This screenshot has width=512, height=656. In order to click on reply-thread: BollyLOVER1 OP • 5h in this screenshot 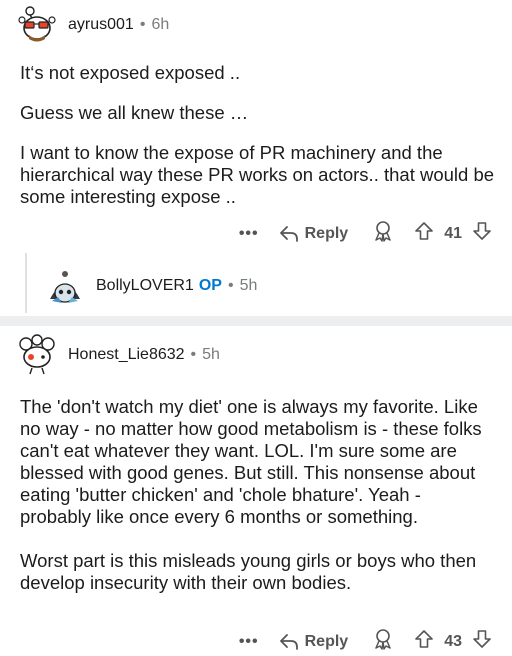, I will do `click(260, 283)`.